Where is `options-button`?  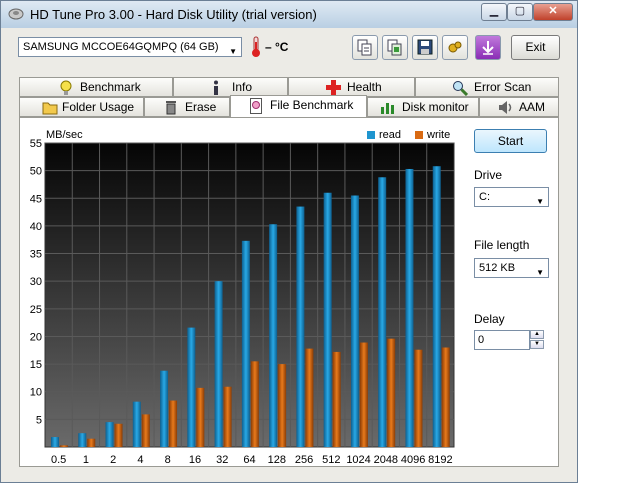
options-button is located at coordinates (455, 47).